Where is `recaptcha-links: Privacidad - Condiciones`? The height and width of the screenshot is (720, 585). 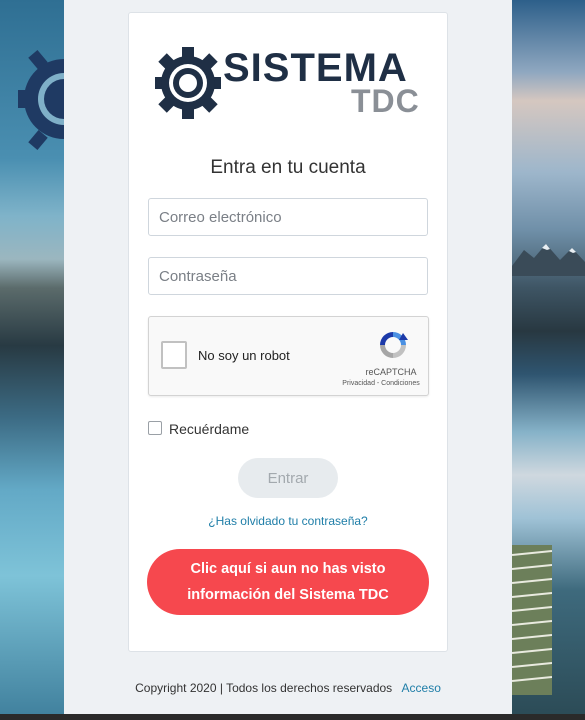 recaptcha-links: Privacidad - Condiciones is located at coordinates (381, 383).